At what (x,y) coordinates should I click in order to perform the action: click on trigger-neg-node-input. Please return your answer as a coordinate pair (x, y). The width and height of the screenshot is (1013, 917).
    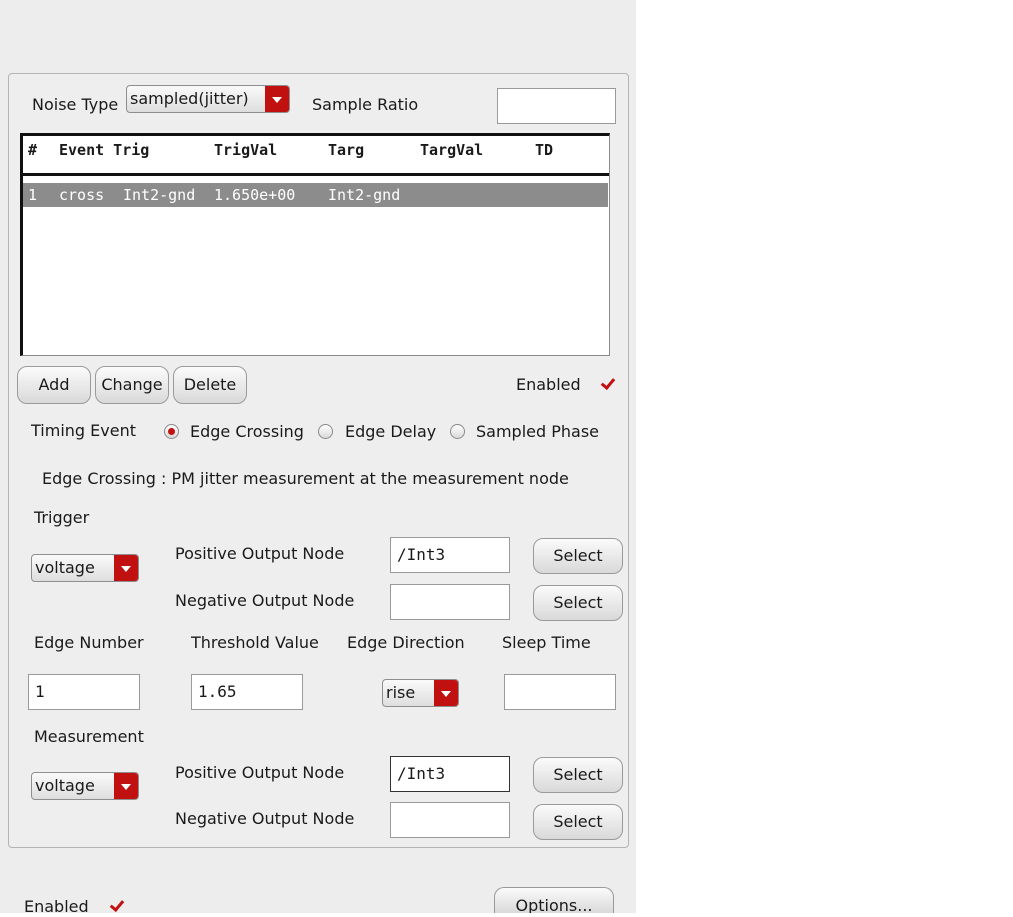
    Looking at the image, I should click on (450, 602).